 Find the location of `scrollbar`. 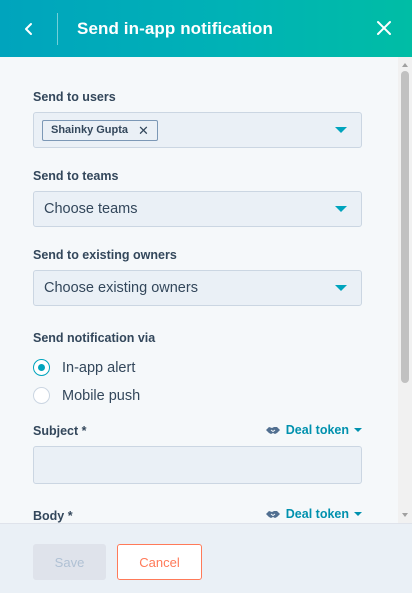

scrollbar is located at coordinates (405, 290).